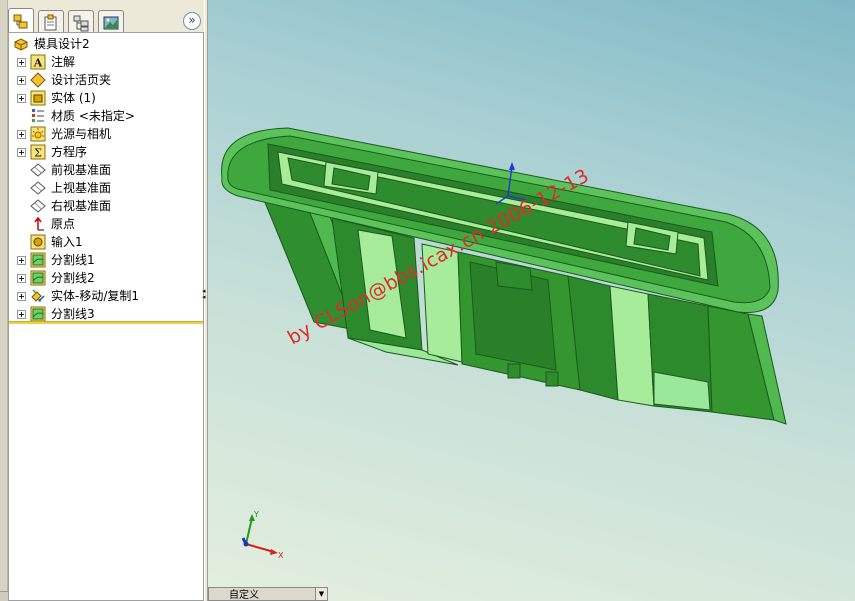 This screenshot has width=855, height=601. I want to click on tree-item-move-copy-body: 实体-移动/复制1, so click(78, 296).